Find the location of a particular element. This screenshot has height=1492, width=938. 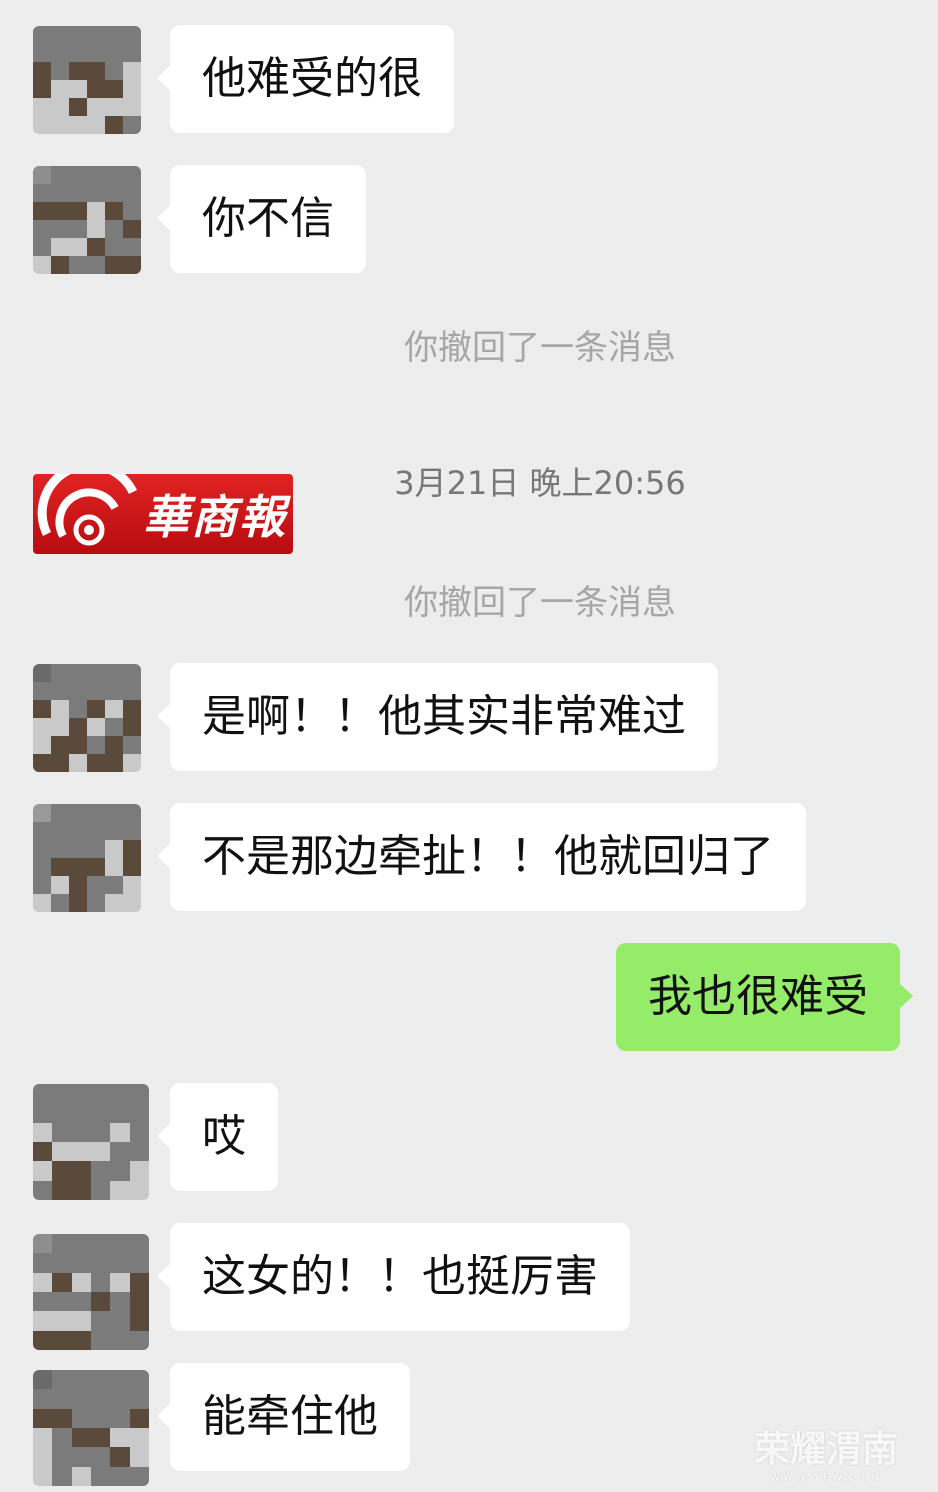

watermark-sub: WWW.YEWN.CN is located at coordinates (826, 1477).